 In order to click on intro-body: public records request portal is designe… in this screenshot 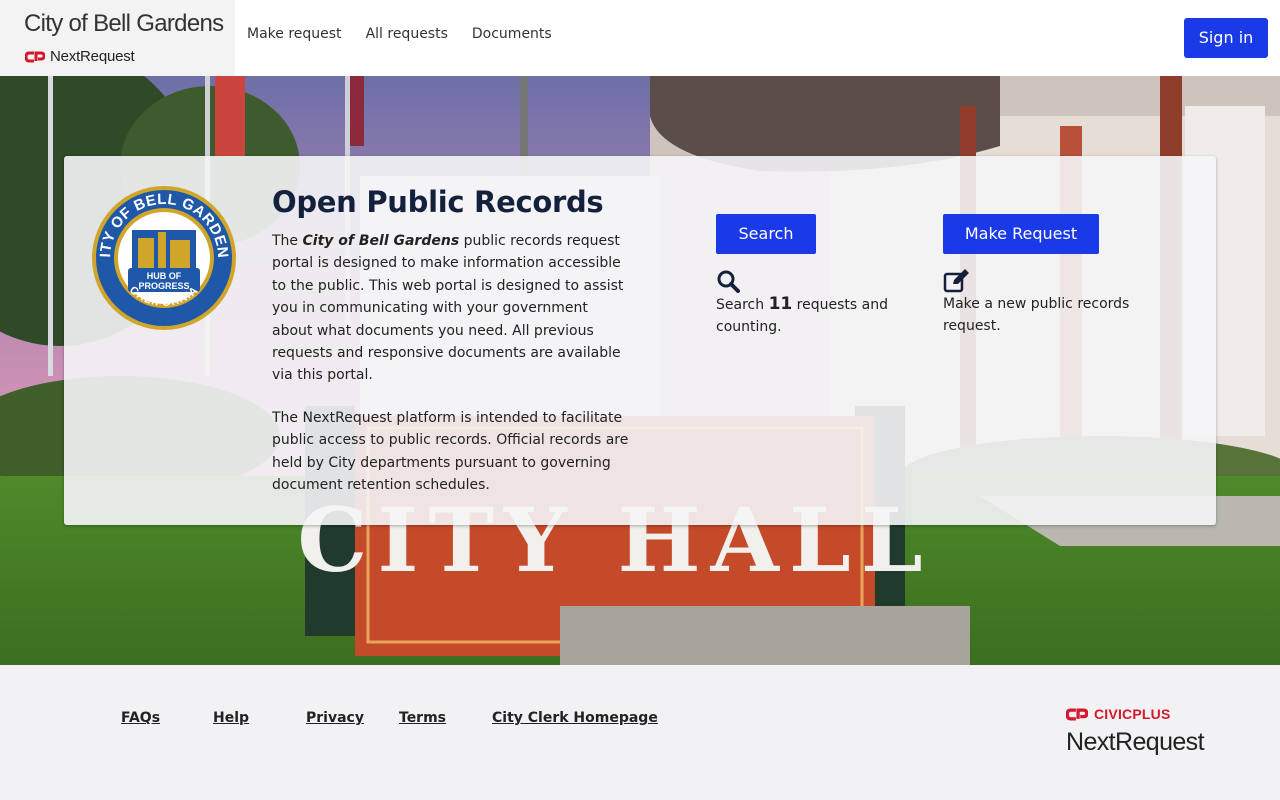, I will do `click(448, 308)`.